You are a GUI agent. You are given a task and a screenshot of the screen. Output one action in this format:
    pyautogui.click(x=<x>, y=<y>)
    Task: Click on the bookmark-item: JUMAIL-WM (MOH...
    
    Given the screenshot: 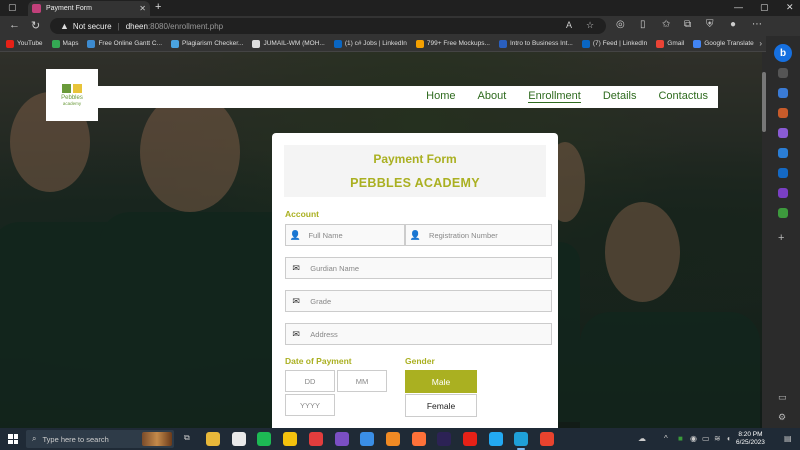 What is the action you would take?
    pyautogui.click(x=288, y=43)
    